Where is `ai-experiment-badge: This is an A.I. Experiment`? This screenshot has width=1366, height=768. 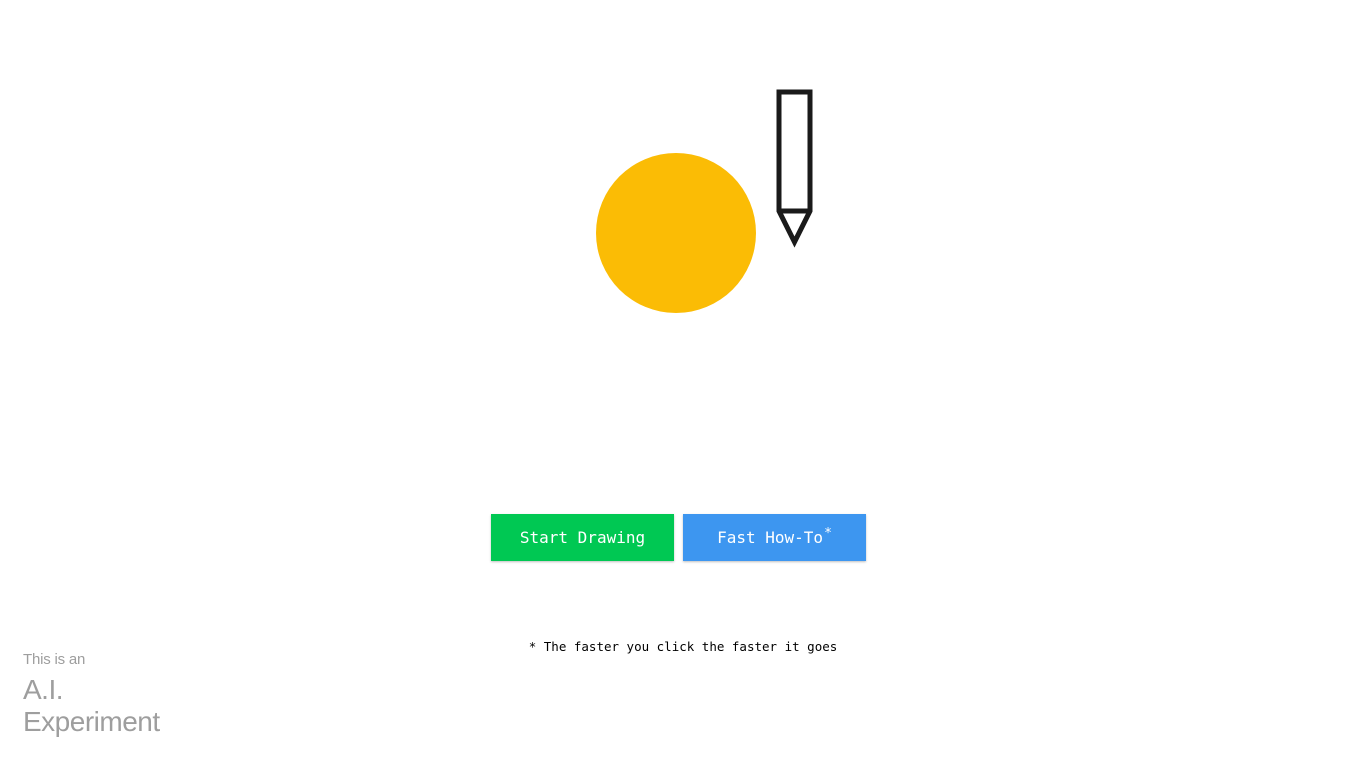
ai-experiment-badge: This is an A.I. Experiment is located at coordinates (91, 694).